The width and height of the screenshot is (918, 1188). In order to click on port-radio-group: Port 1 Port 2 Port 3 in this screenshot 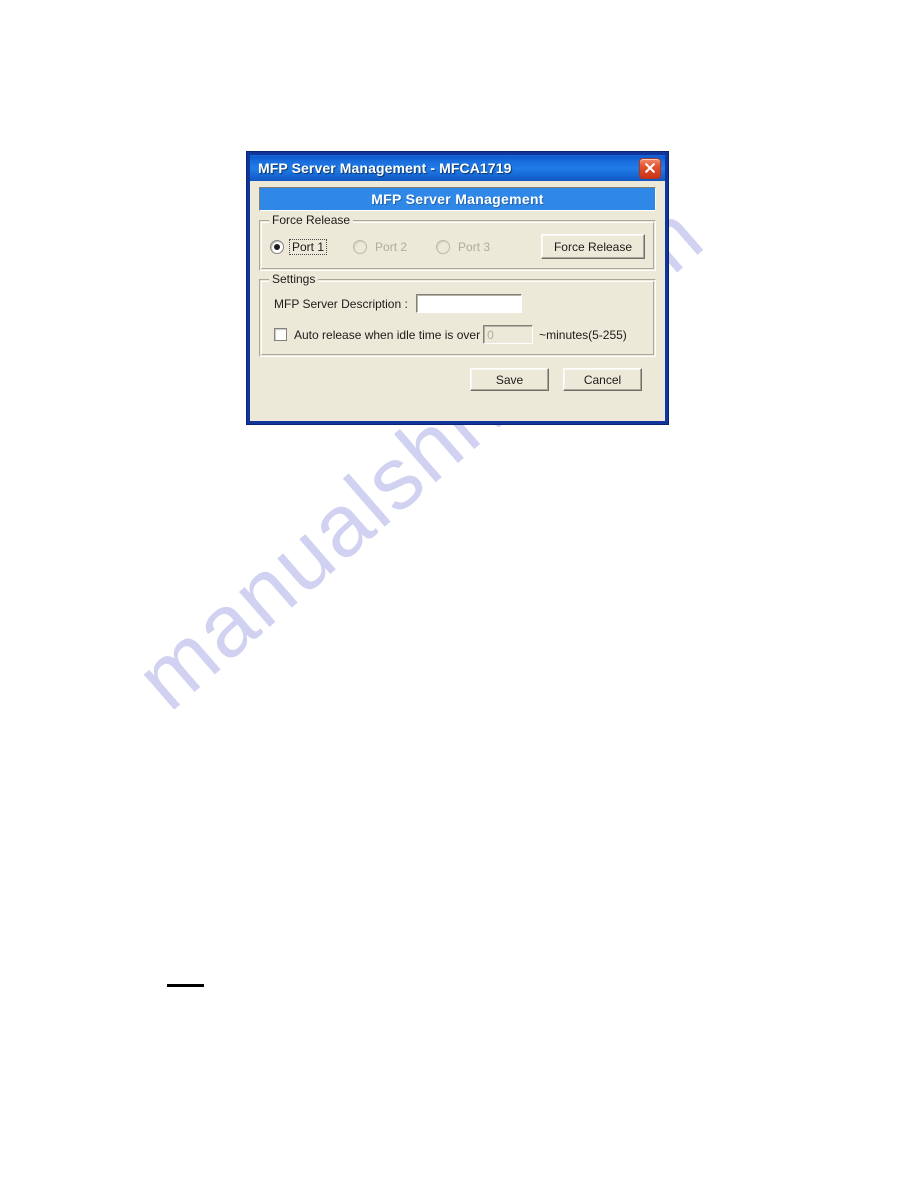, I will do `click(405, 246)`.